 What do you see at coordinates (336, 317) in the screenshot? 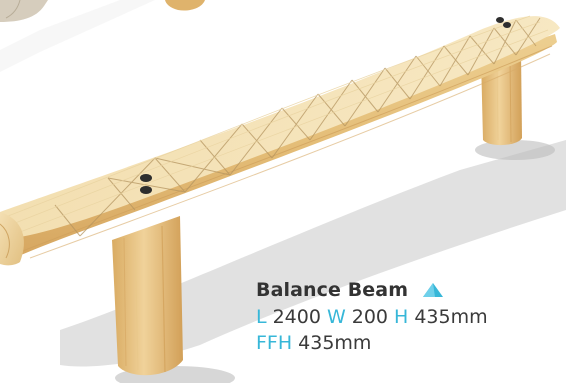
I see `width-label: W` at bounding box center [336, 317].